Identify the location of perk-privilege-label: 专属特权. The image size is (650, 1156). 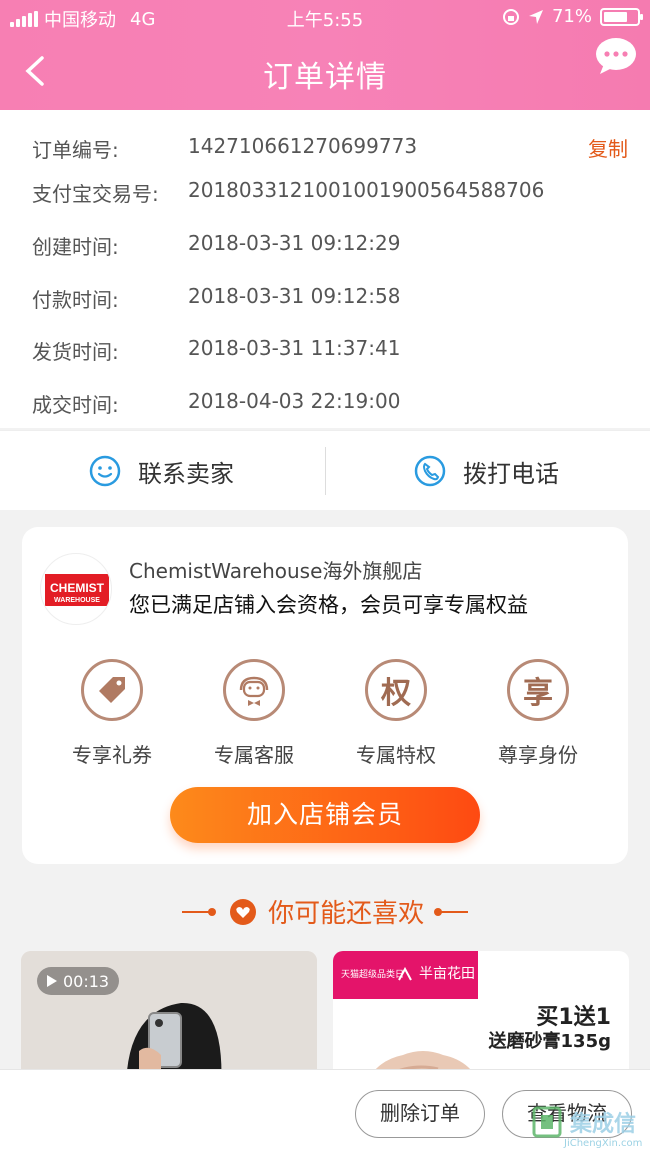
(396, 755).